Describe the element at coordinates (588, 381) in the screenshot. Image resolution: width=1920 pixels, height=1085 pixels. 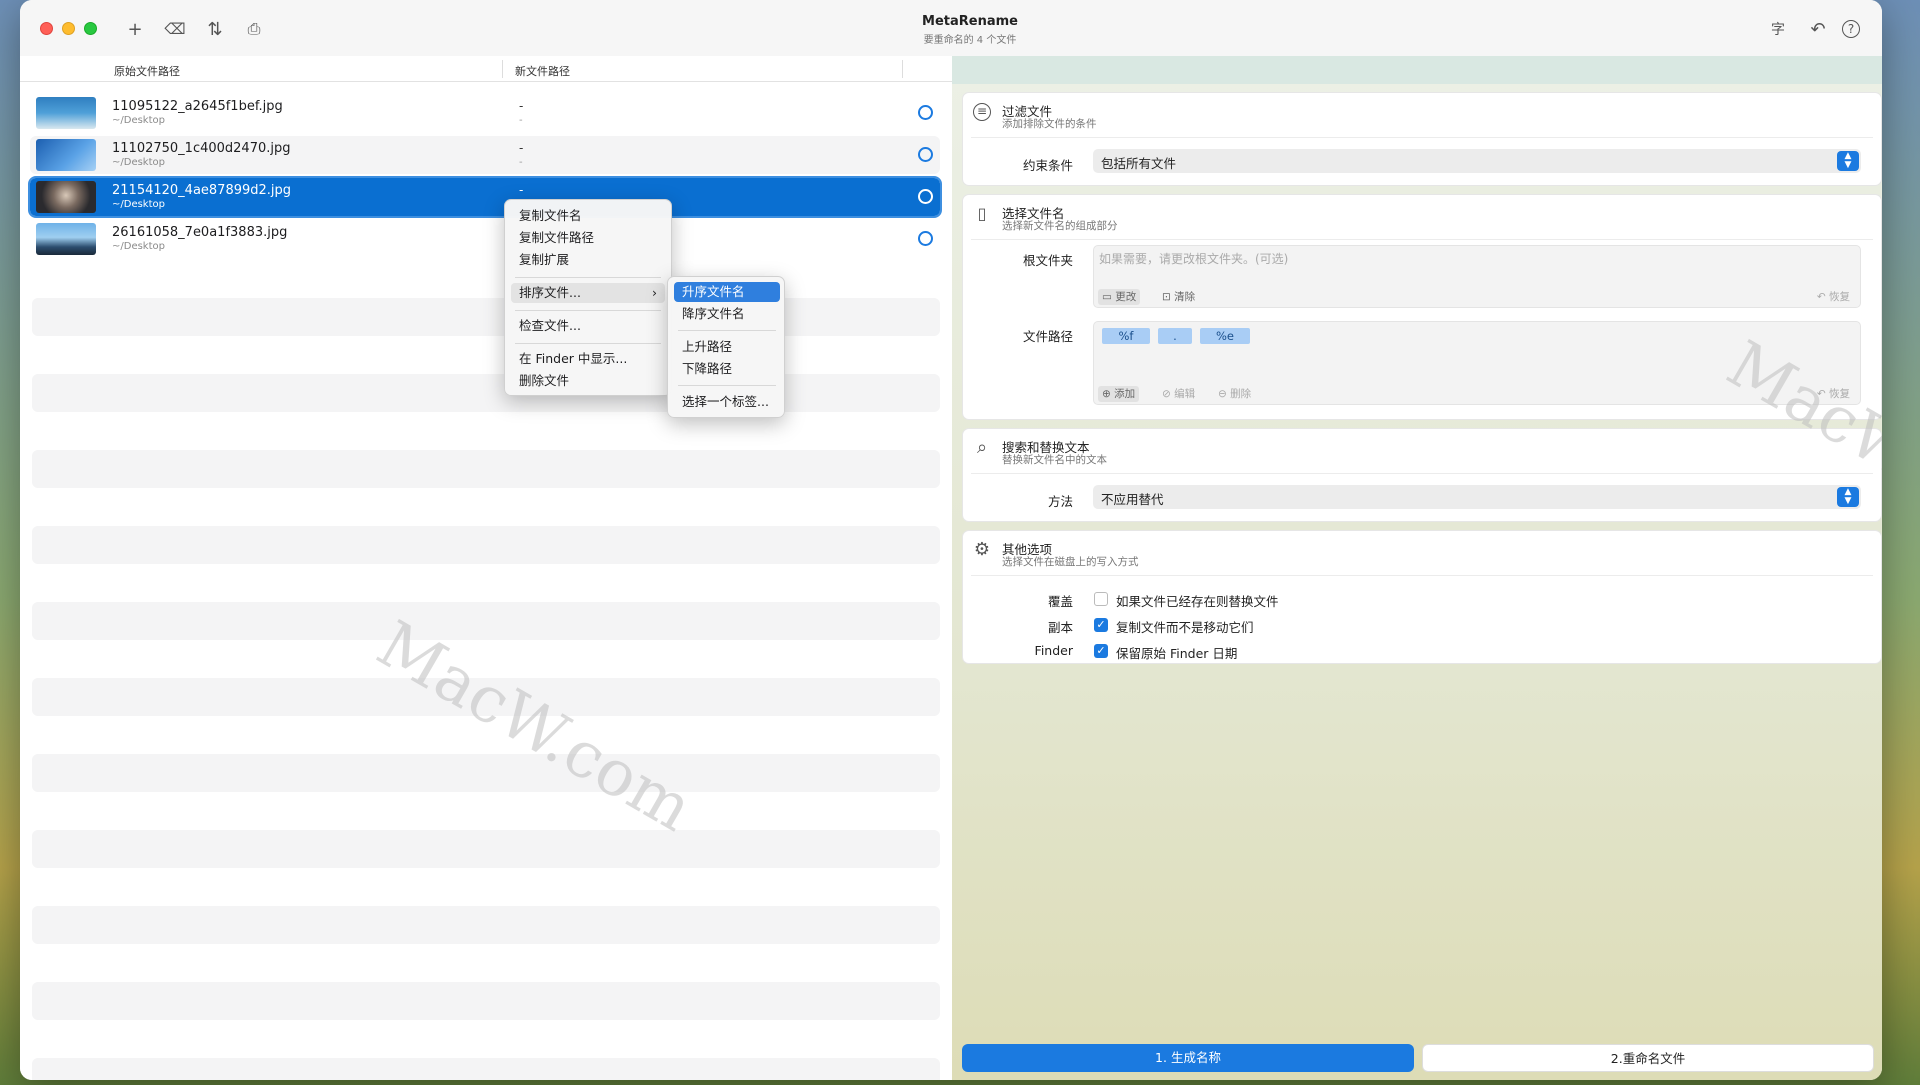
I see `menu-item-delete-file: 删除文件` at that location.